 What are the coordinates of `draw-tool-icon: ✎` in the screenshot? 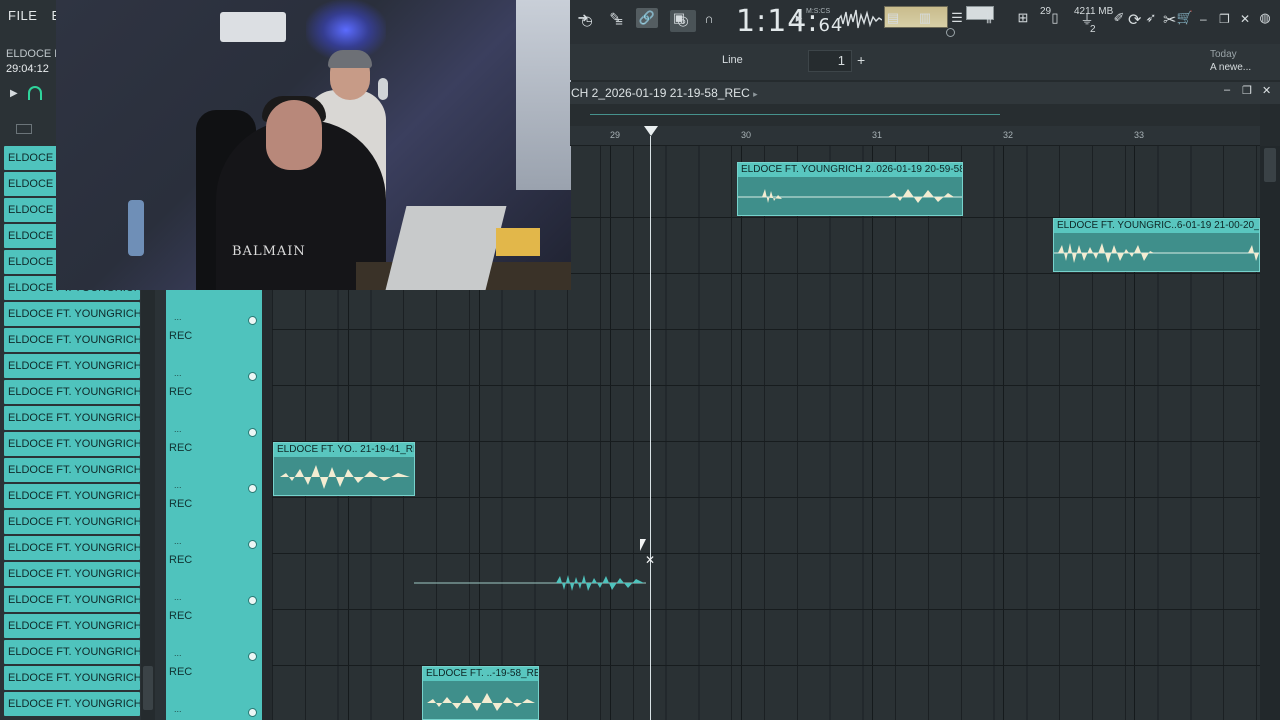 It's located at (615, 18).